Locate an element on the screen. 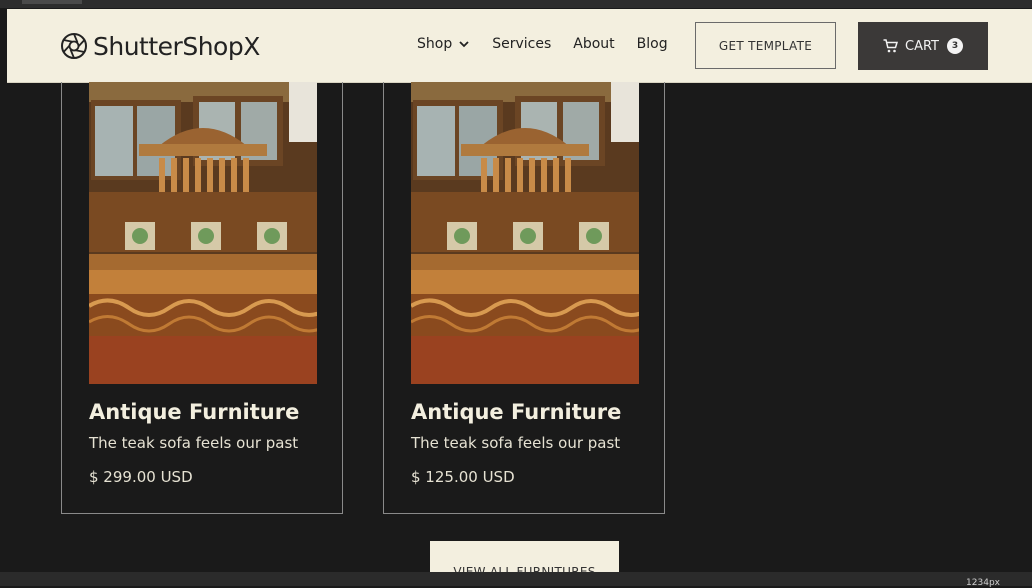 The height and width of the screenshot is (588, 1032). nav-item-label: About is located at coordinates (594, 44).